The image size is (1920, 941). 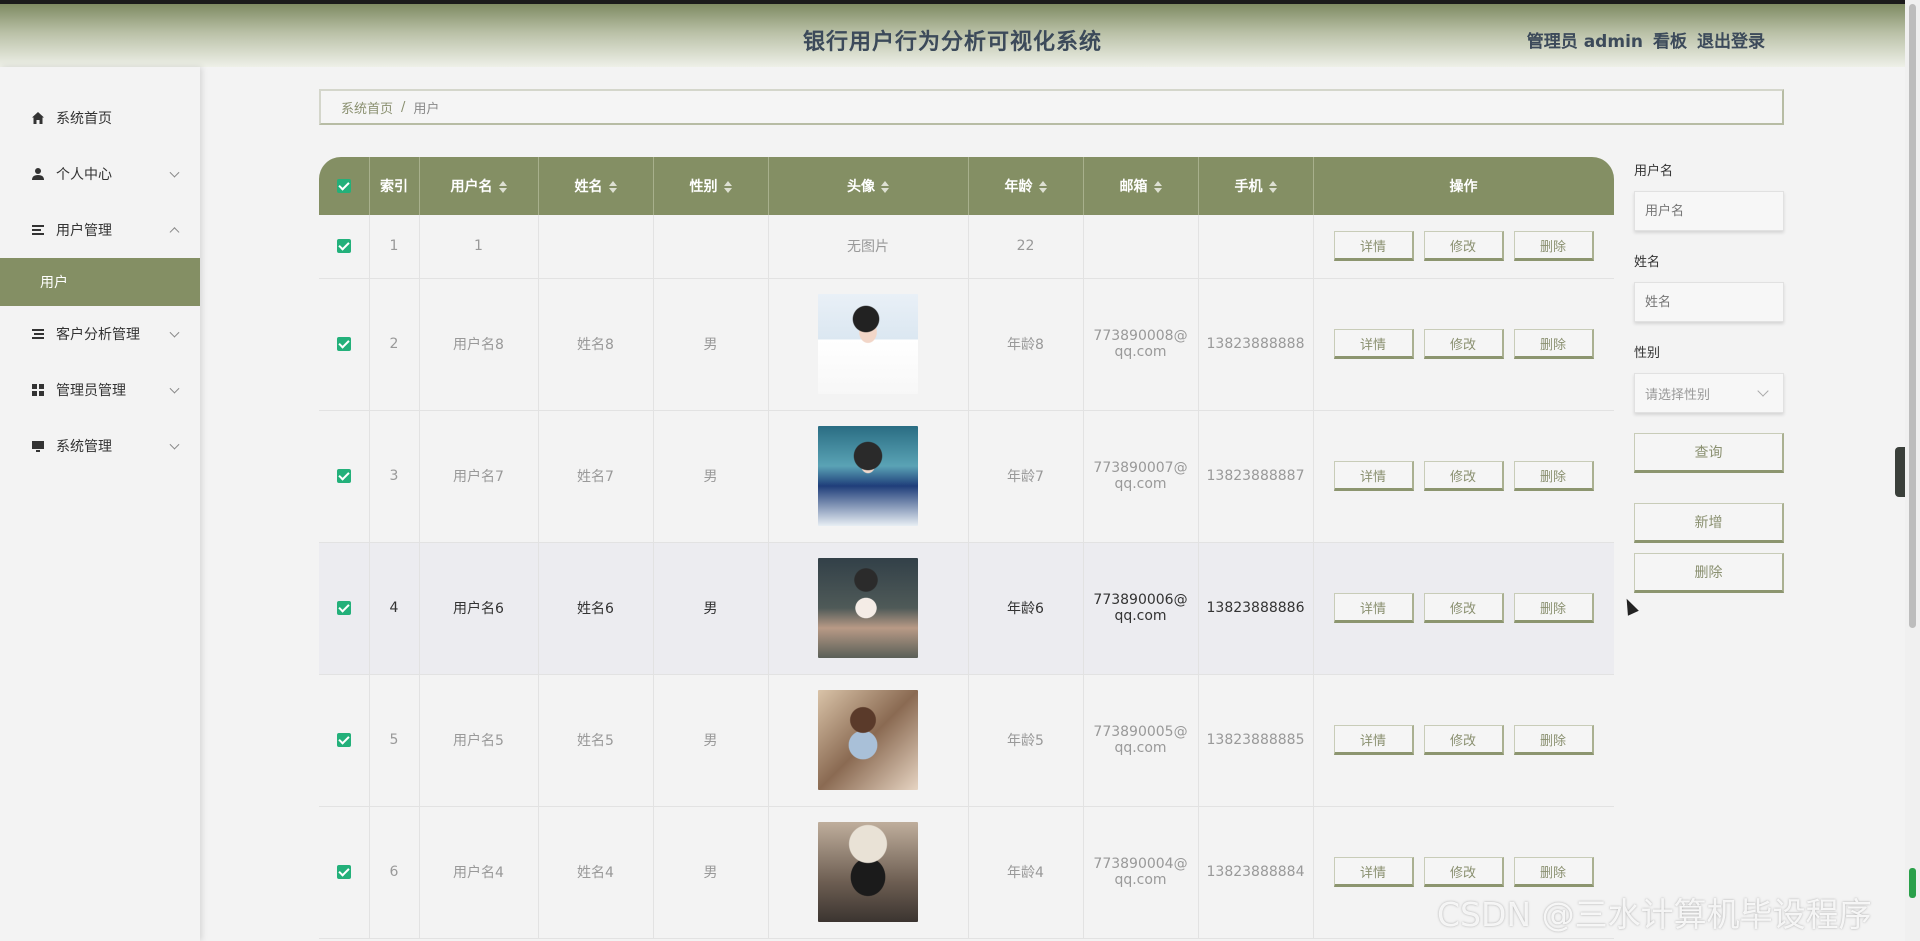 I want to click on sidebar-item-system-management: 系统管理, so click(x=100, y=446).